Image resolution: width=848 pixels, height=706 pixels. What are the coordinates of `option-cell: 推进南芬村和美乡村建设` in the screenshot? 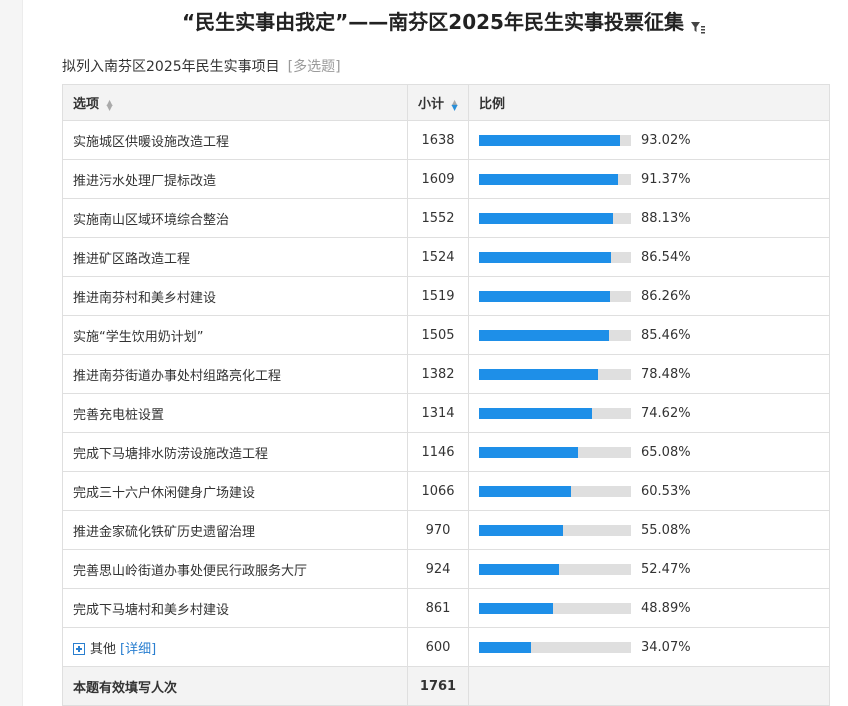 It's located at (235, 296).